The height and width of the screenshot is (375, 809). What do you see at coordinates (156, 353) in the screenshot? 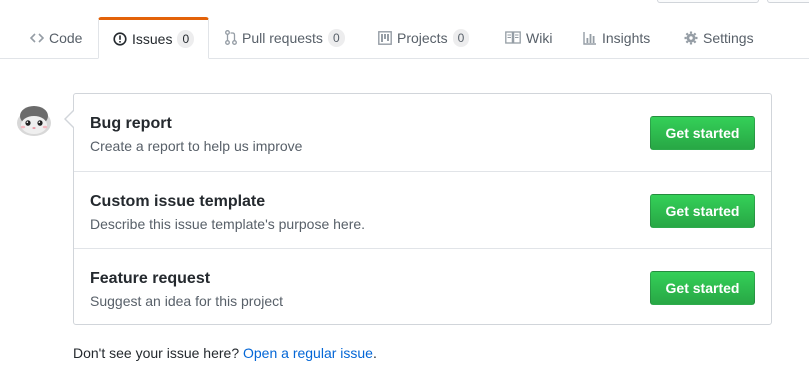
I see `footer-prompt: Don't see your issue here?` at bounding box center [156, 353].